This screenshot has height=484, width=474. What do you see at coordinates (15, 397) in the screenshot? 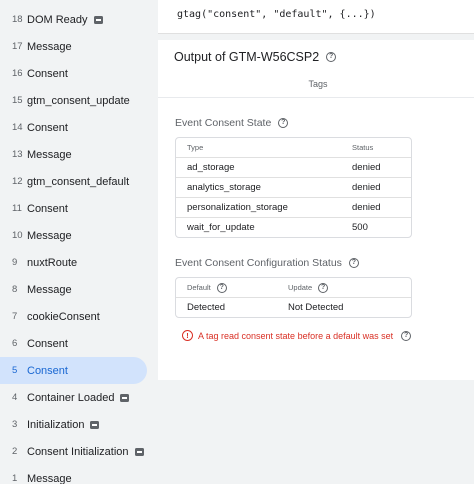
I see `event-number: 4` at bounding box center [15, 397].